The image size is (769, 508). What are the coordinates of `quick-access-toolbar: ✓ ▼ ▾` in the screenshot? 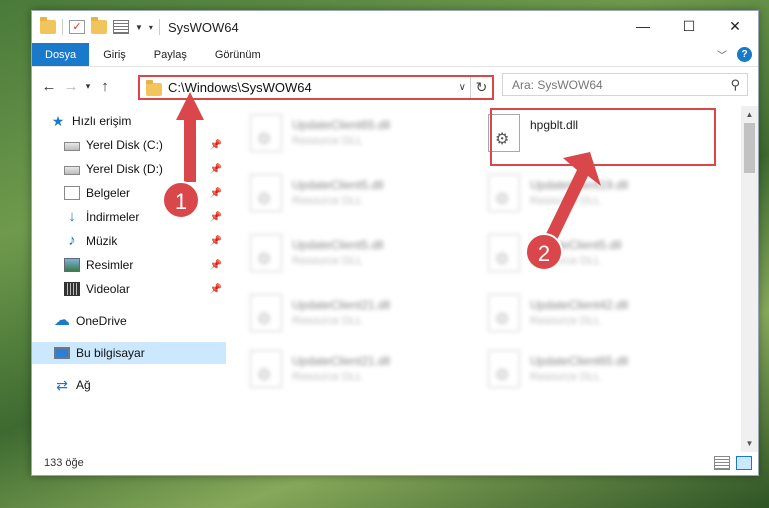 It's located at (96, 26).